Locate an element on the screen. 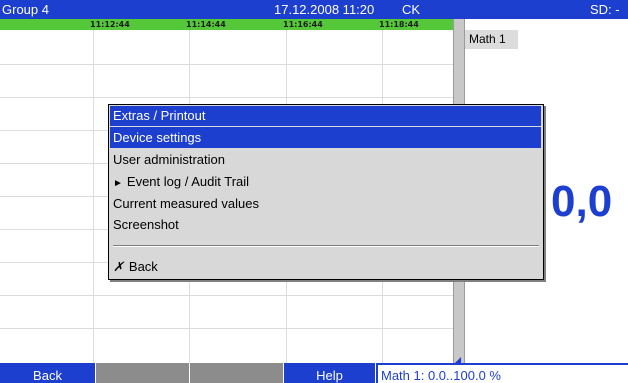  time-axis: 11:12:44 11:14:44 11:16:44 11:18:44 is located at coordinates (227, 24).